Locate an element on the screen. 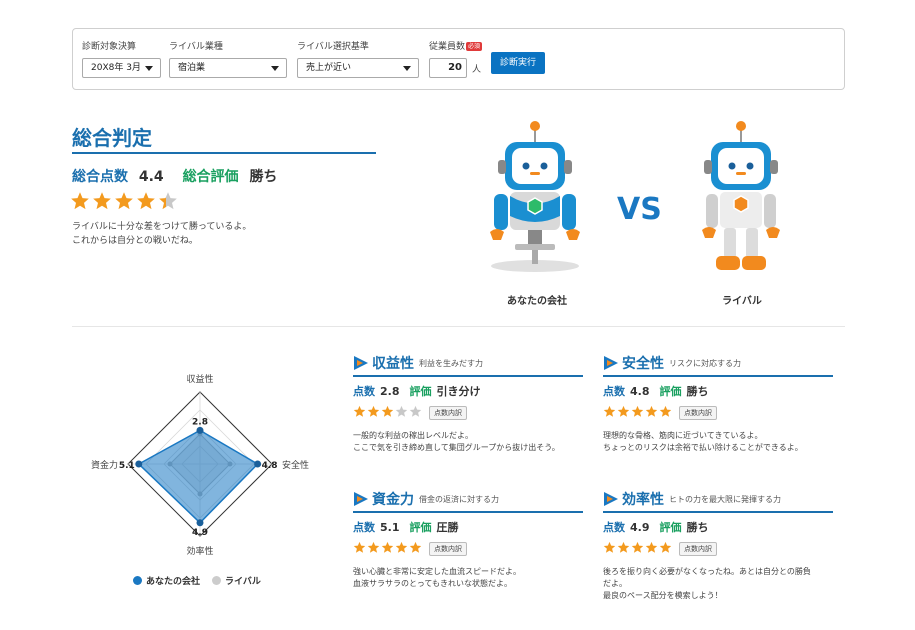  industry-group: ライバル業種 宿泊業 is located at coordinates (228, 59).